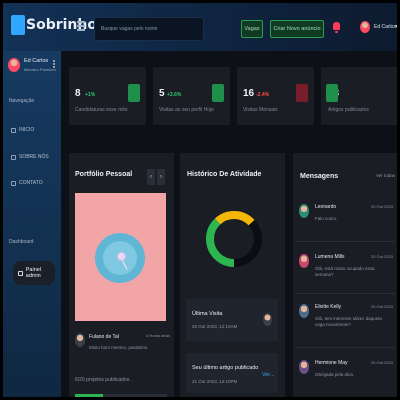 The width and height of the screenshot is (400, 400). I want to click on message-text: Olá, está muito ocupado essa semana?, so click(345, 271).